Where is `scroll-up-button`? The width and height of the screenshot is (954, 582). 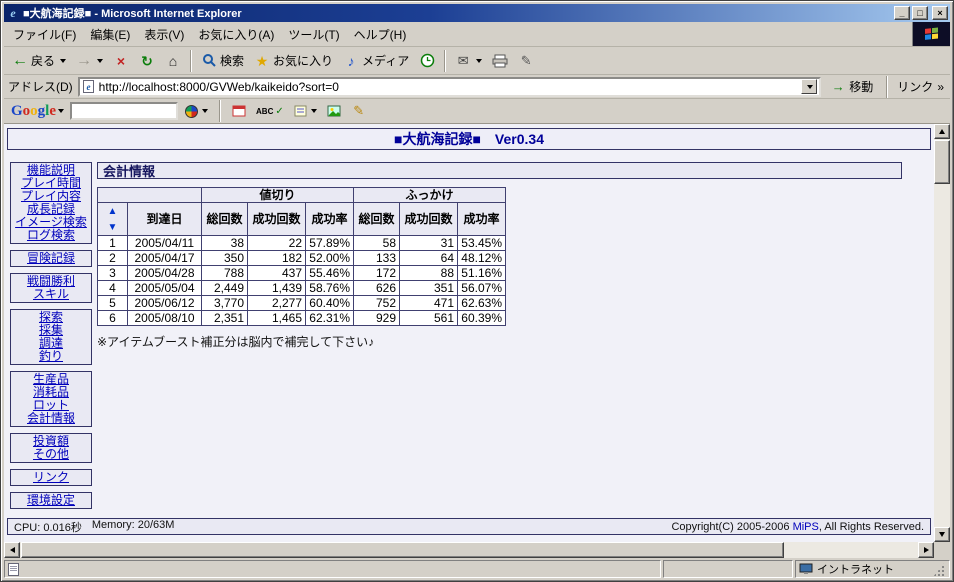 scroll-up-button is located at coordinates (942, 131).